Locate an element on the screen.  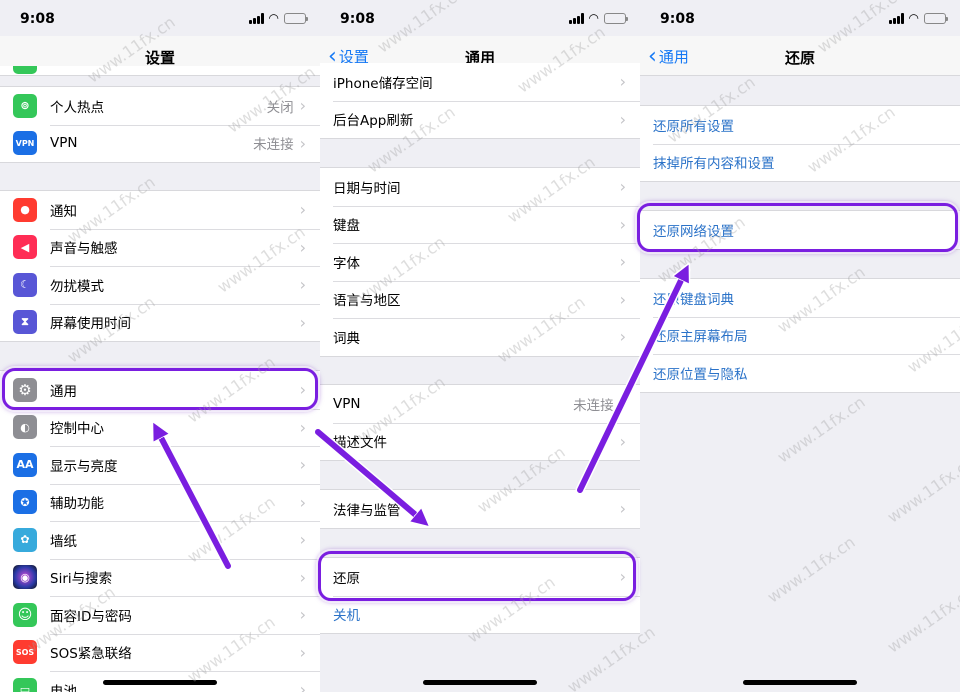
settings-row-control-center: ◐ 控制中心 › is located at coordinates (160, 427).